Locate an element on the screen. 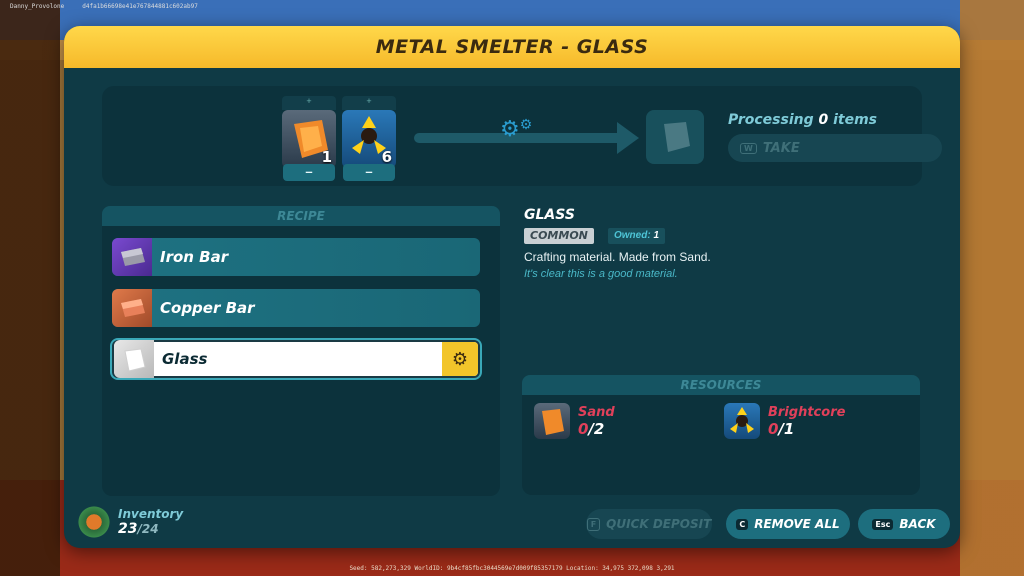  key-hint: F is located at coordinates (593, 524).